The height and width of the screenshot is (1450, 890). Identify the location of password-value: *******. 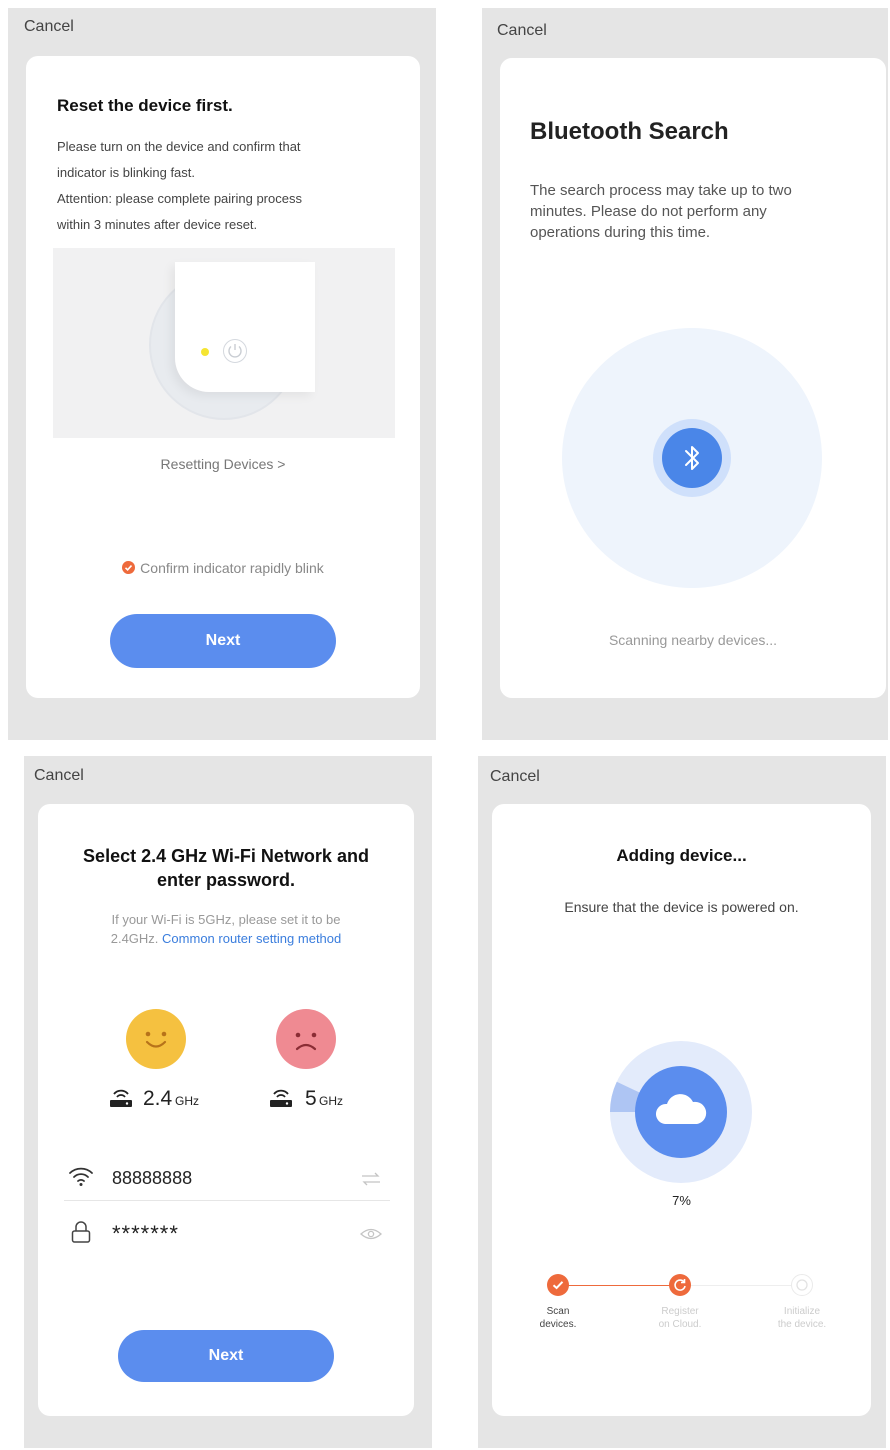
(145, 1233).